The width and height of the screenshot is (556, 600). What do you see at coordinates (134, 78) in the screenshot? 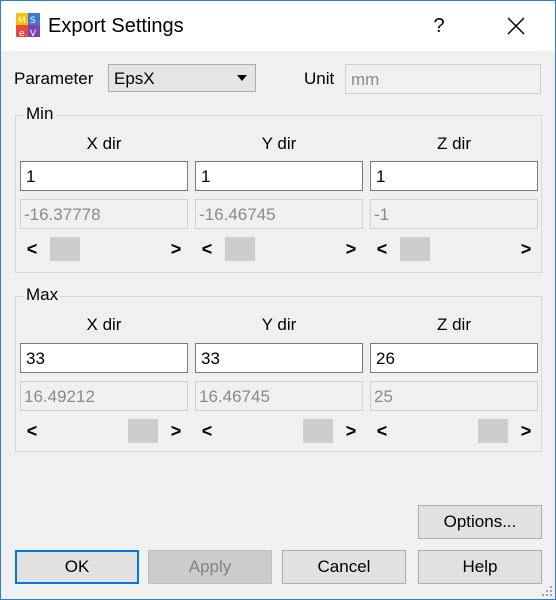
I see `parameter-value: EpsX` at bounding box center [134, 78].